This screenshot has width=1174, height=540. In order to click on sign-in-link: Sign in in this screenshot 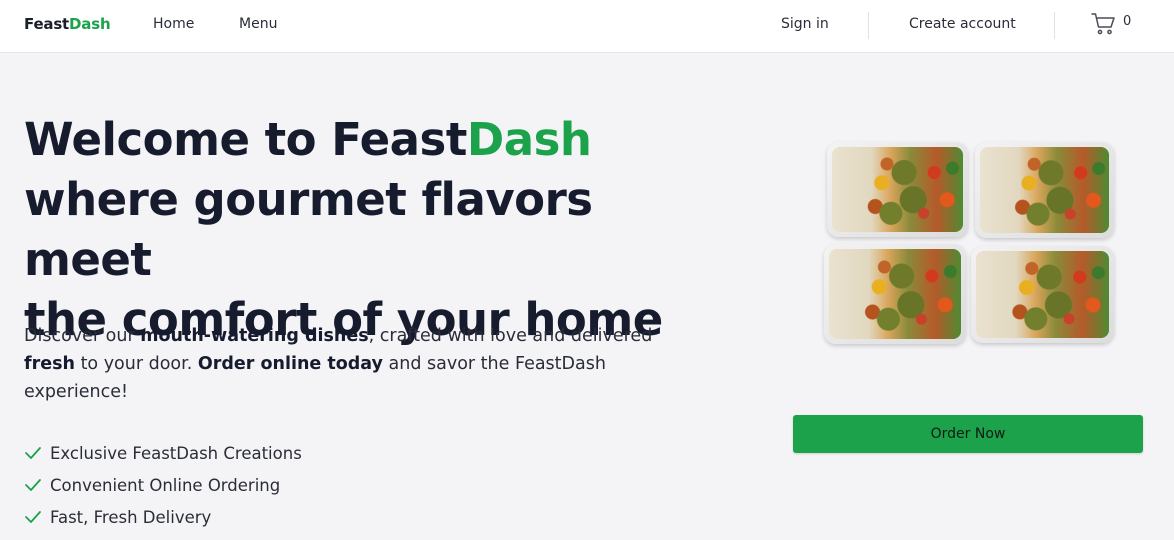, I will do `click(805, 24)`.